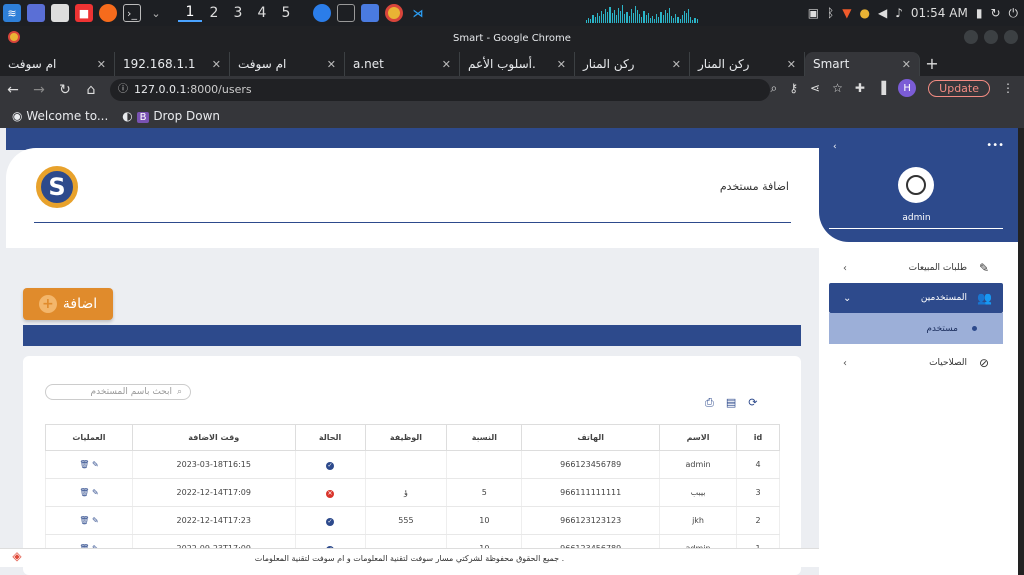 The height and width of the screenshot is (575, 1024). Describe the element at coordinates (123, 90) in the screenshot. I see `info-icon: ⓘ` at that location.